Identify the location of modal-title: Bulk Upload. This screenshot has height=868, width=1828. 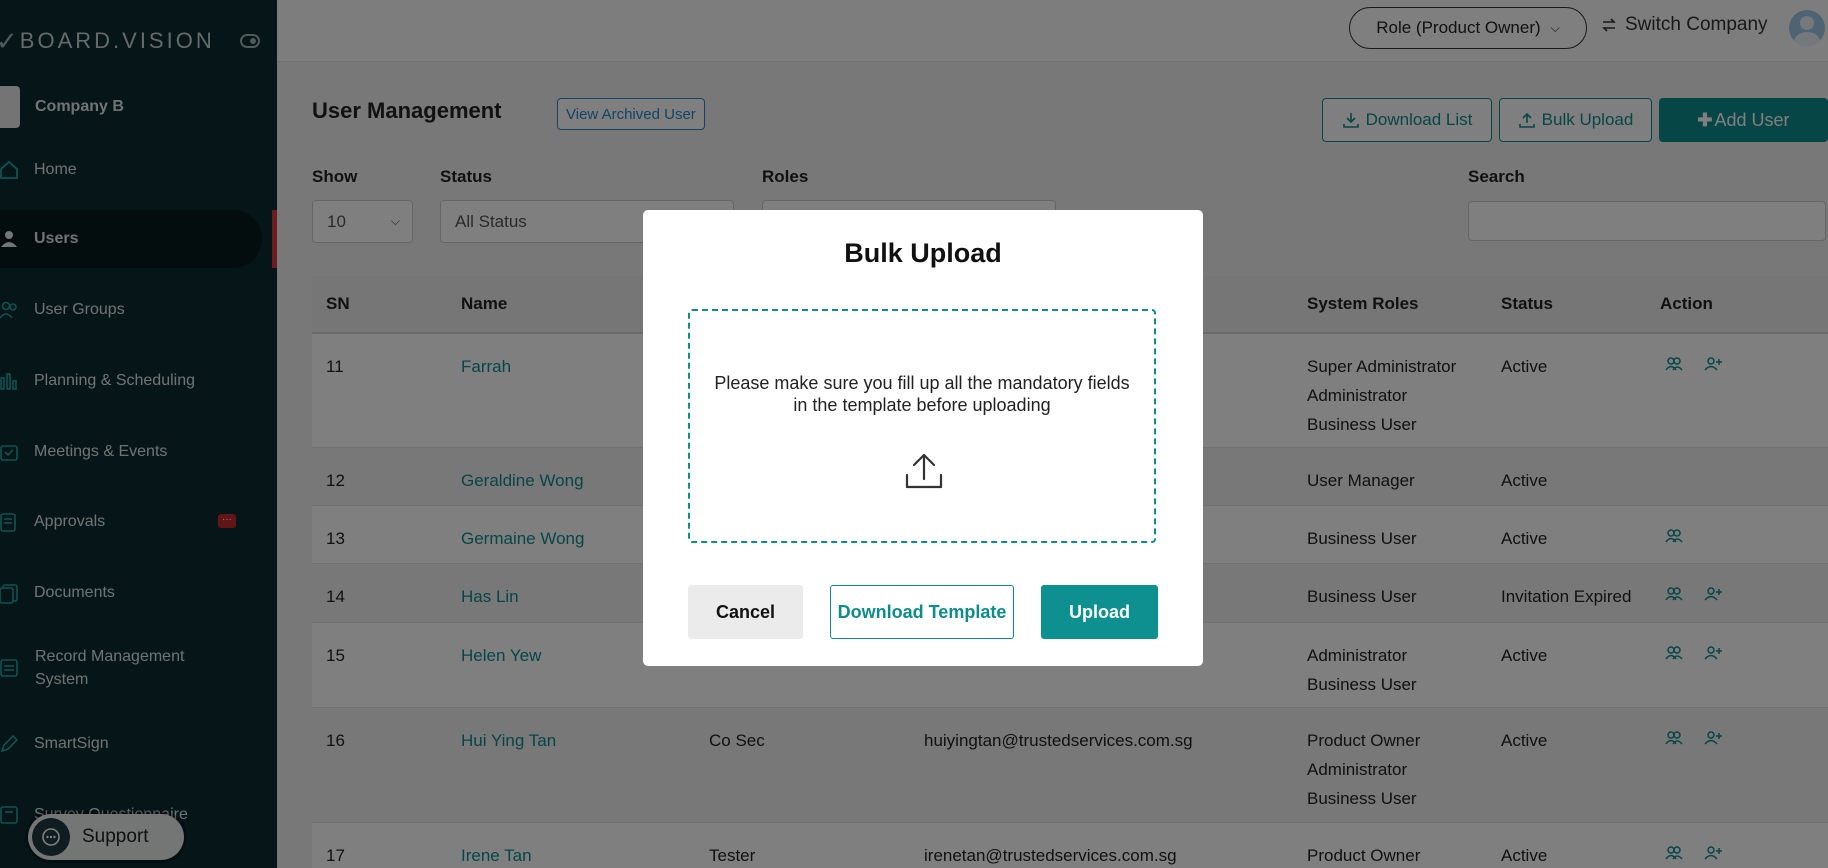
(923, 253).